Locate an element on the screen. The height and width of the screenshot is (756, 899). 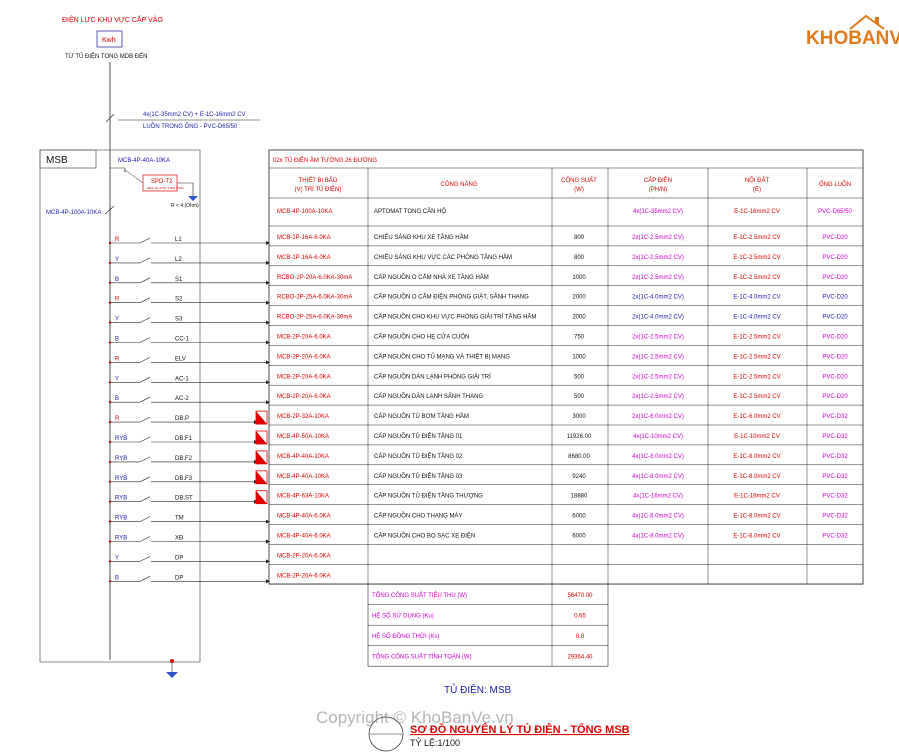
row-power: 3000 is located at coordinates (579, 417).